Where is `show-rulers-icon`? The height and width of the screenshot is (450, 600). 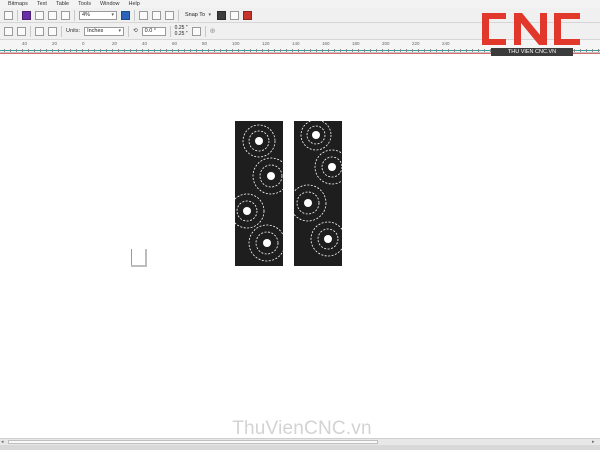
show-rulers-icon is located at coordinates (143, 15).